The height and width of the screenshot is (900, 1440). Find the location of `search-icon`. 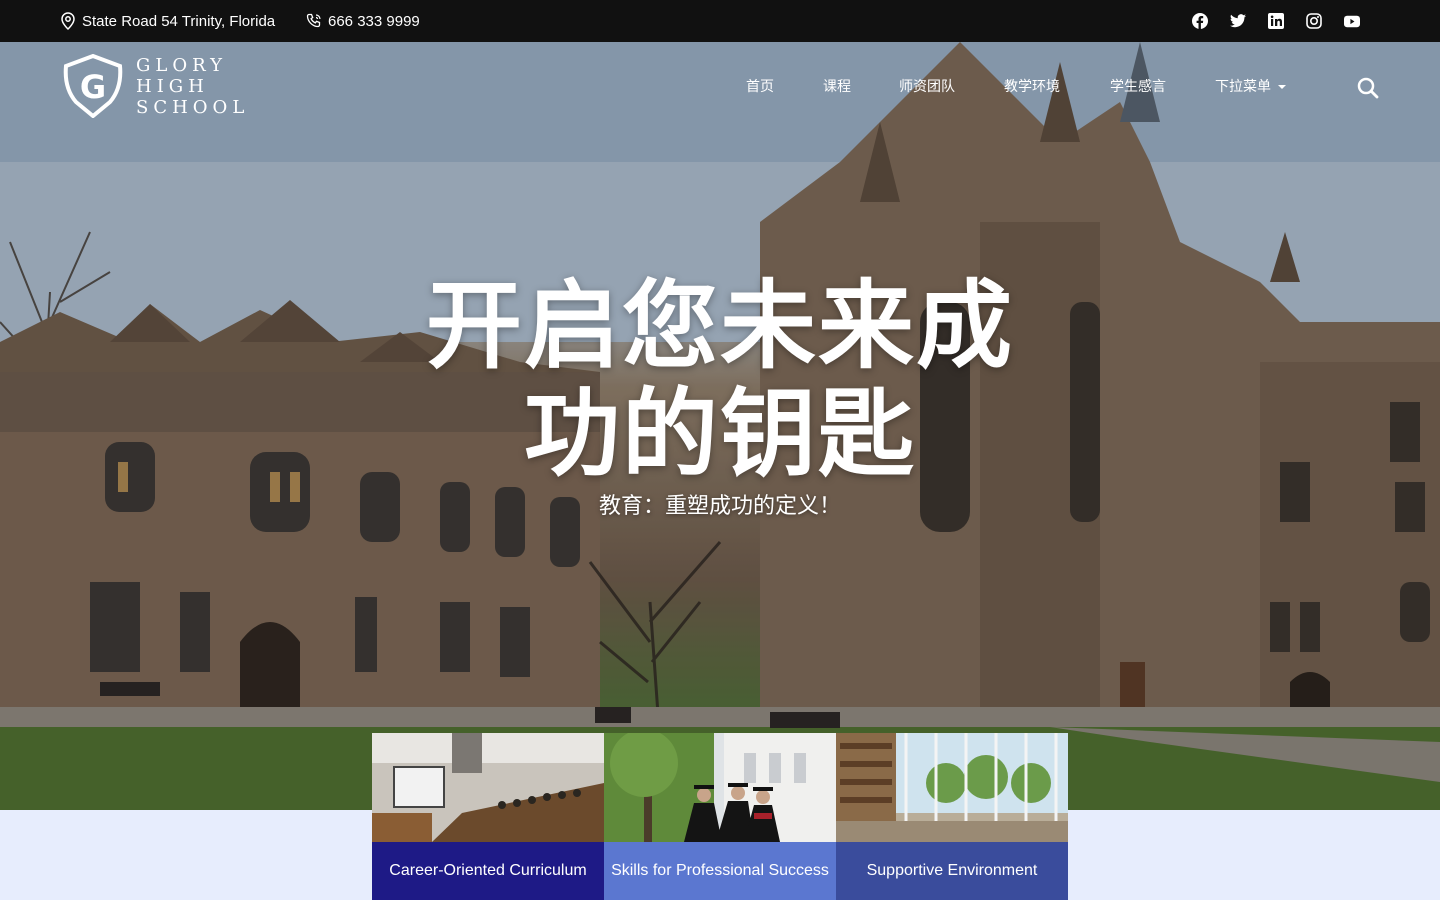

search-icon is located at coordinates (1368, 88).